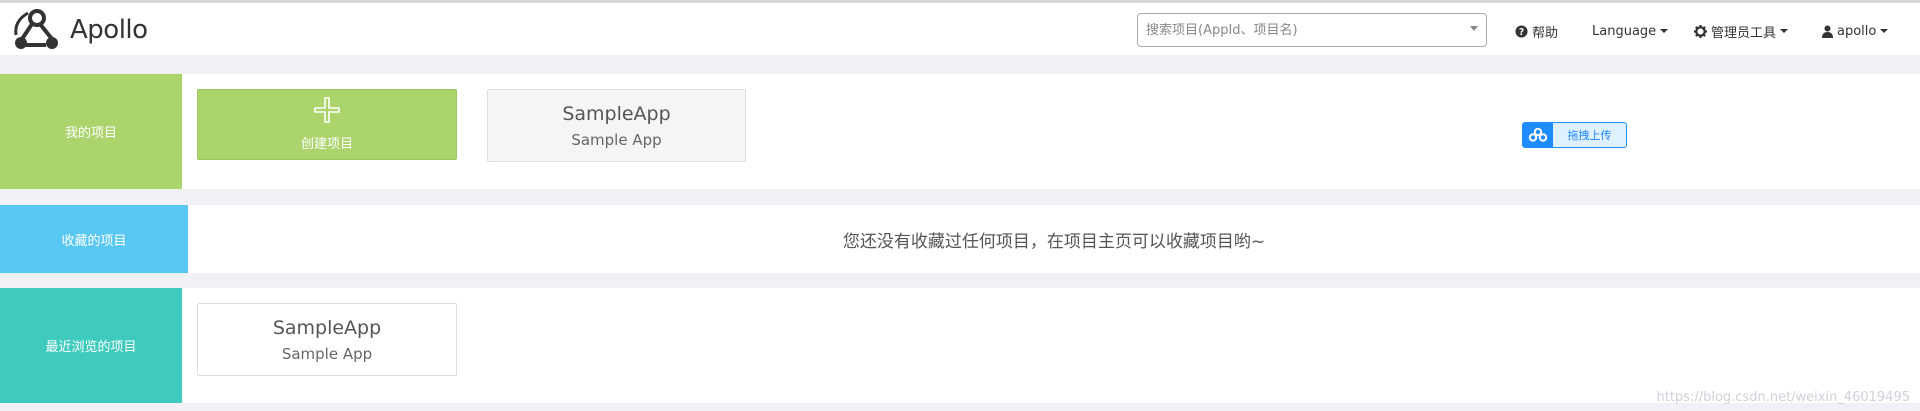  I want to click on question-circle-icon: ?, so click(1521, 31).